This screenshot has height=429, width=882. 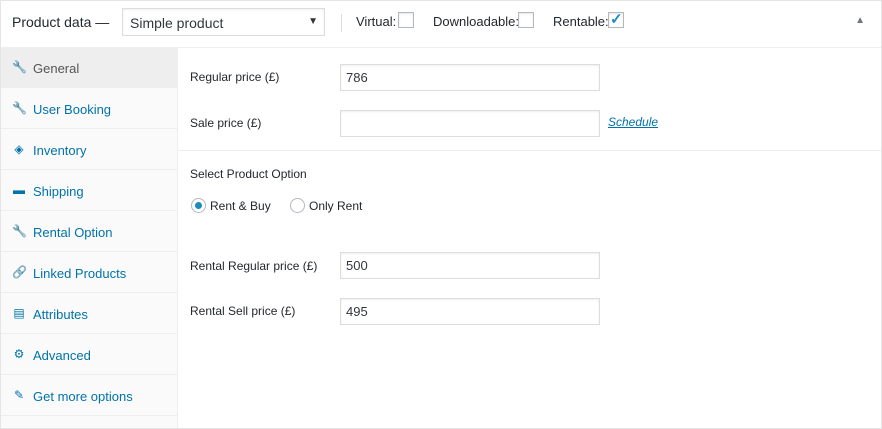 I want to click on tab-user-booking: 🔧 User Booking, so click(x=89, y=109).